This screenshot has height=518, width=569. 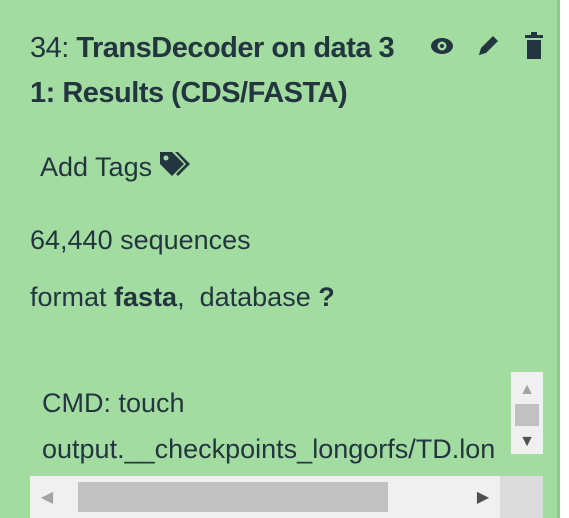 I want to click on sequence-count: 64,440 sequences, so click(x=140, y=240).